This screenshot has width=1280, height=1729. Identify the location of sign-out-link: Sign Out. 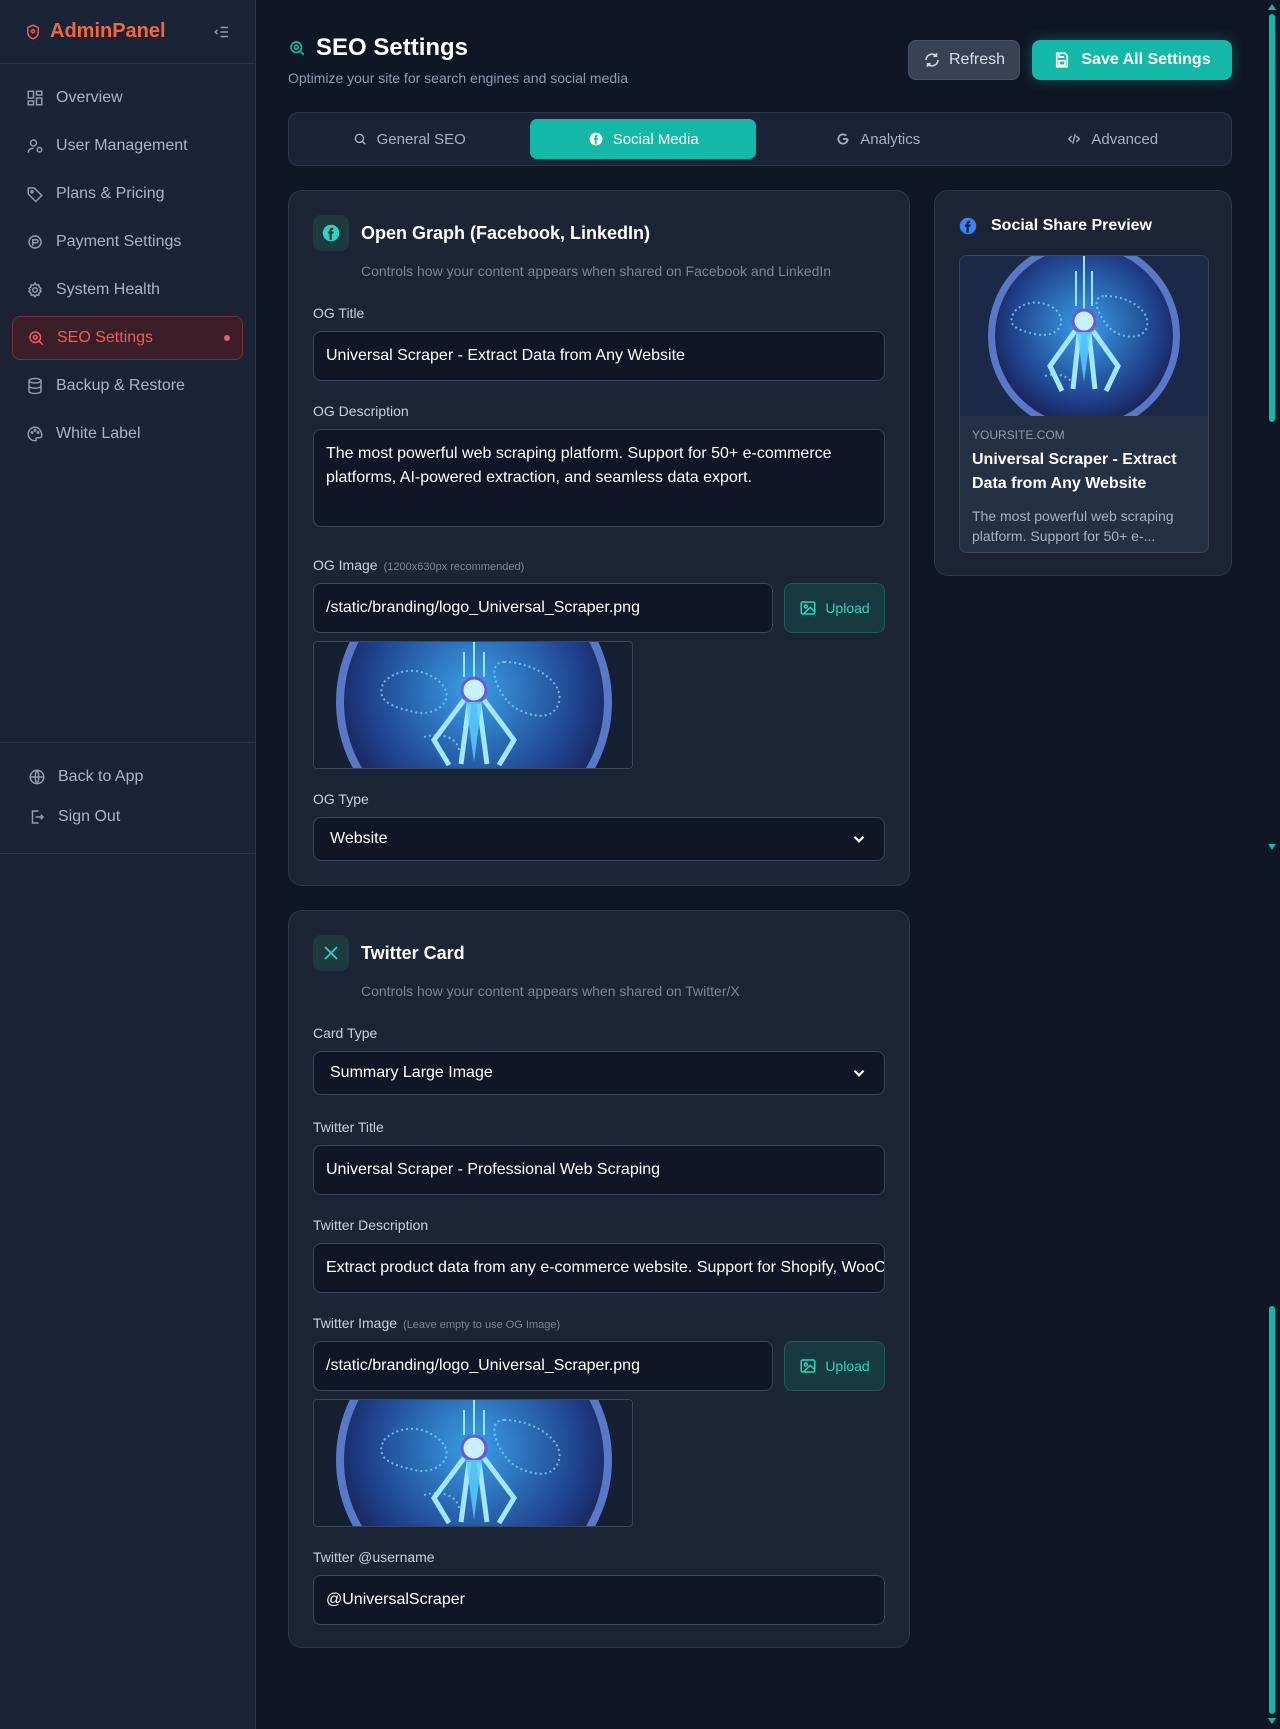
(127, 817).